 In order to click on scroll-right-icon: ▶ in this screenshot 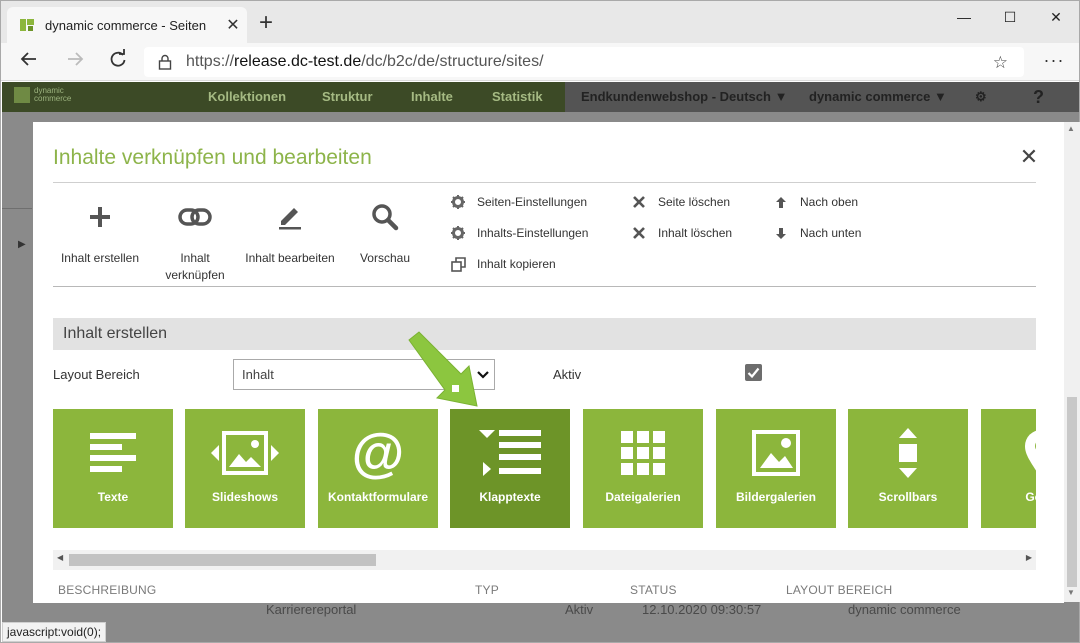, I will do `click(1029, 557)`.